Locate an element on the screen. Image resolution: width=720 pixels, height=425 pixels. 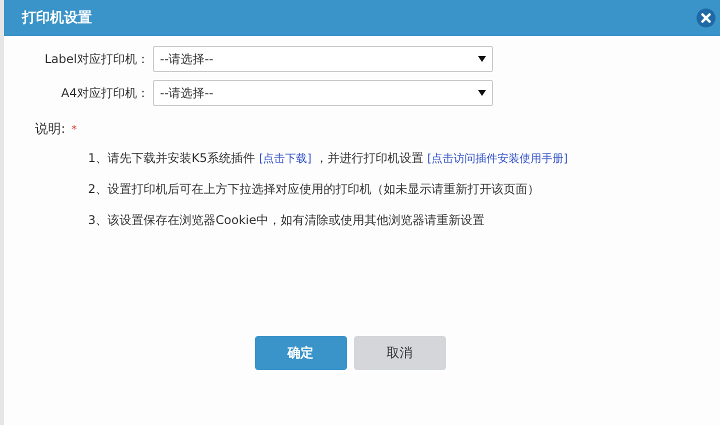
field-label: A4对应打印机： is located at coordinates (104, 93).